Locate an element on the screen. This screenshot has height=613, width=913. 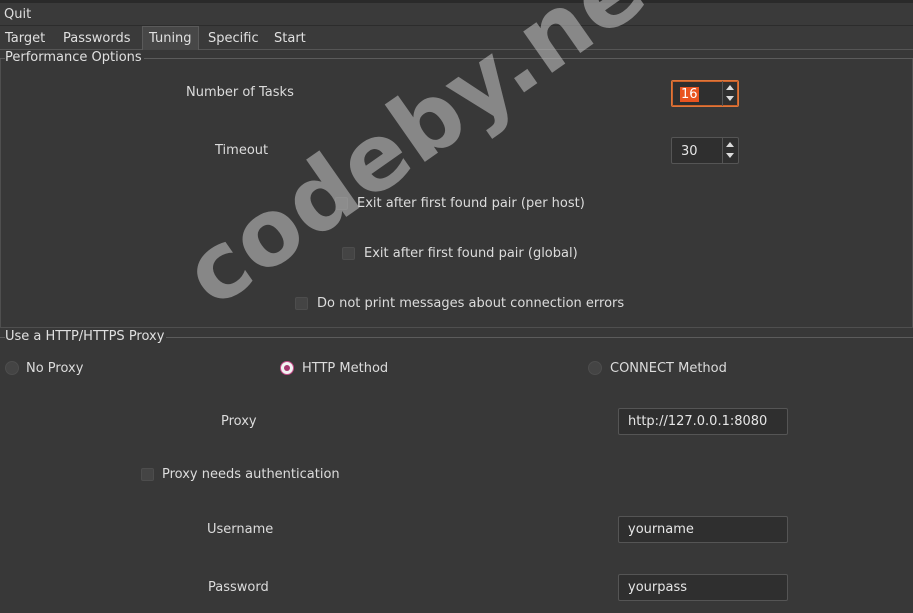
proxy-group-title: Use a HTTP/HTTPS Proxy is located at coordinates (86, 336).